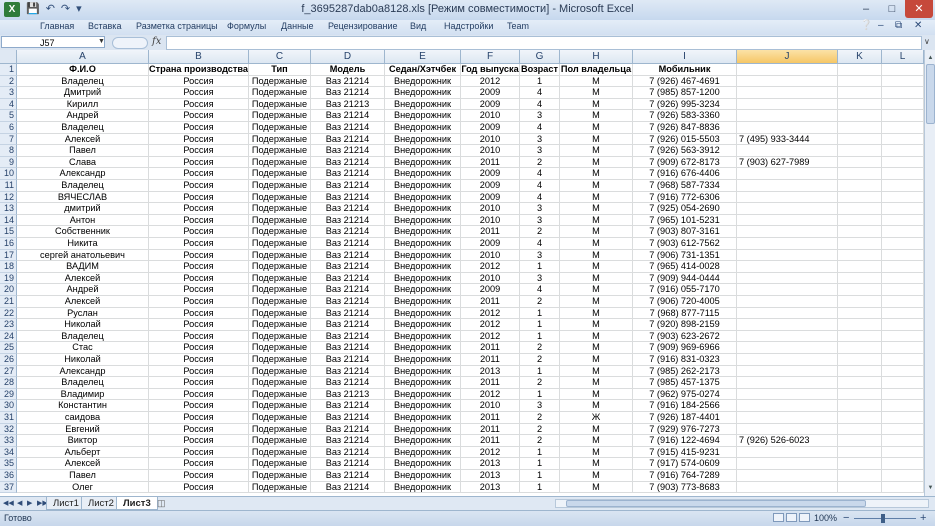  What do you see at coordinates (685, 325) in the screenshot?
I see `cell: 7 (920) 898-2159` at bounding box center [685, 325].